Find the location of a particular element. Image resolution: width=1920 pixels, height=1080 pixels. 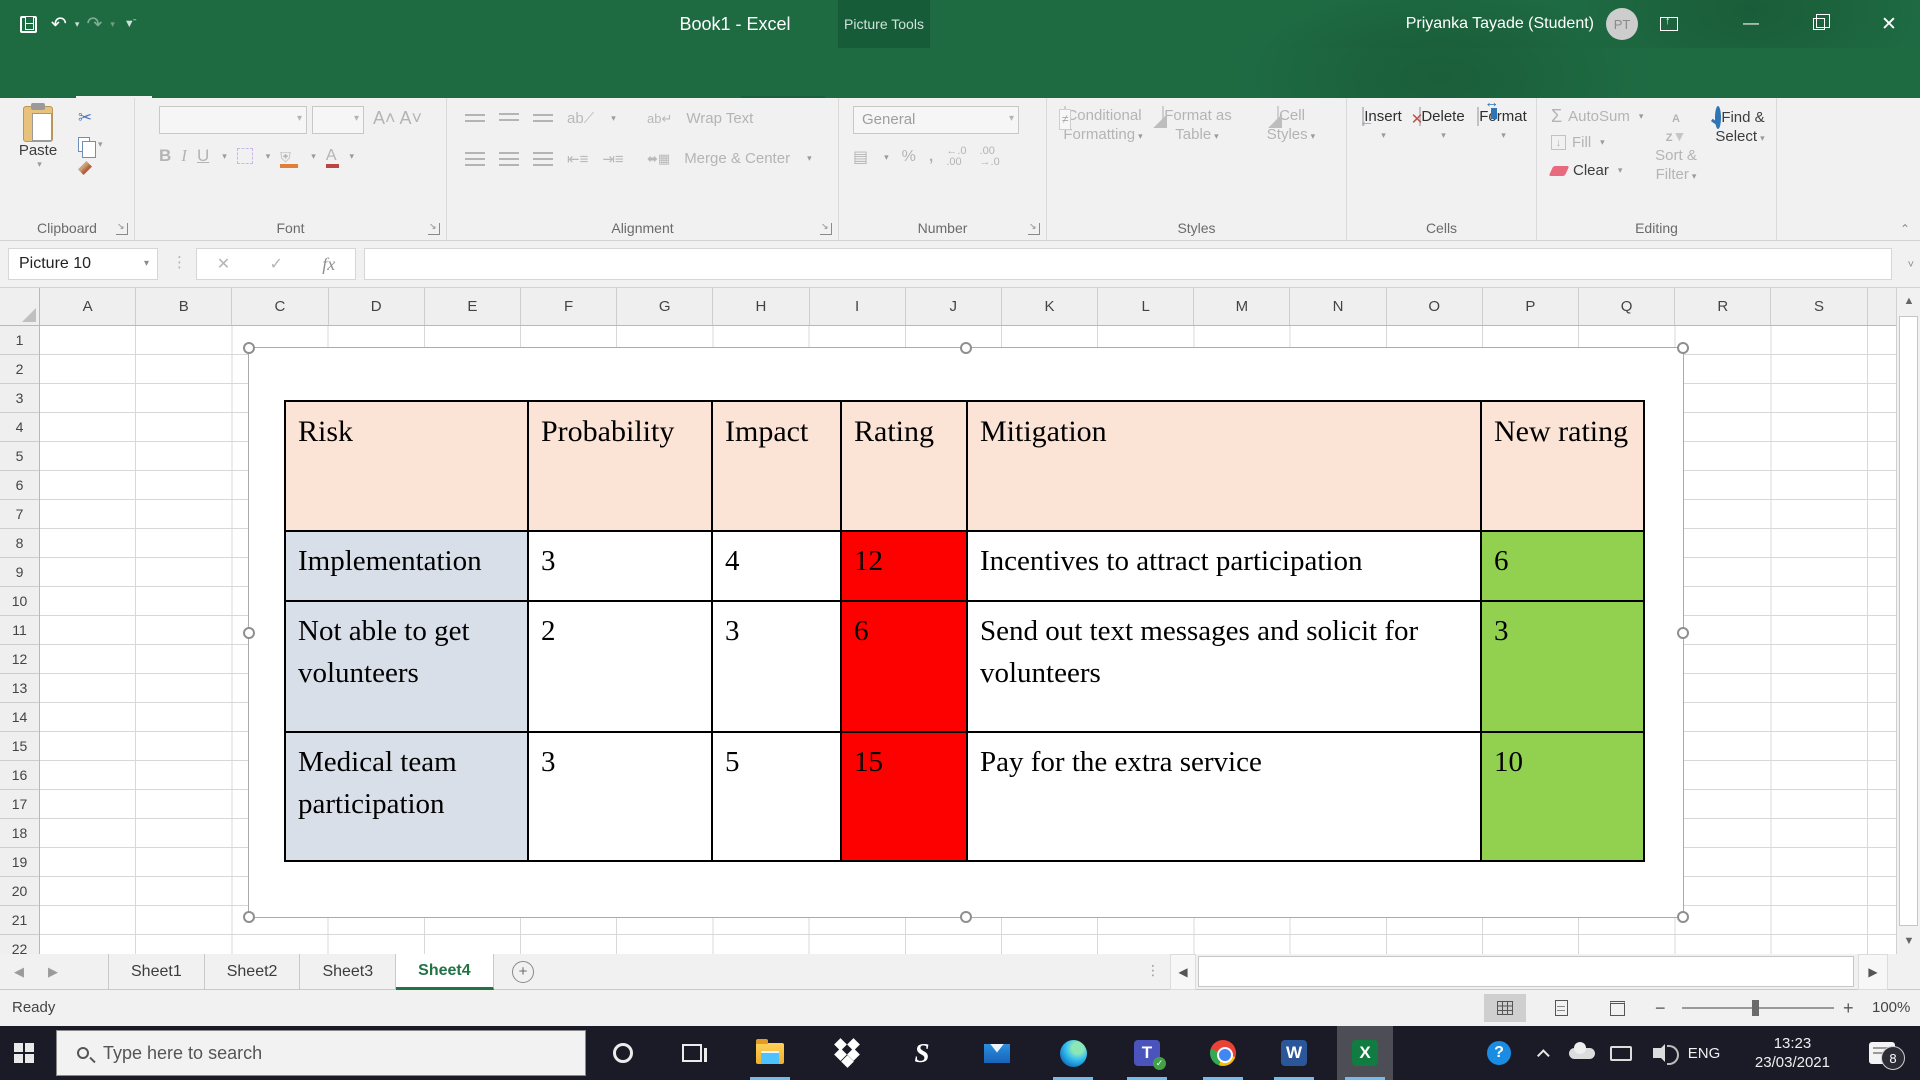

row-header-17: 17 is located at coordinates (19, 804).